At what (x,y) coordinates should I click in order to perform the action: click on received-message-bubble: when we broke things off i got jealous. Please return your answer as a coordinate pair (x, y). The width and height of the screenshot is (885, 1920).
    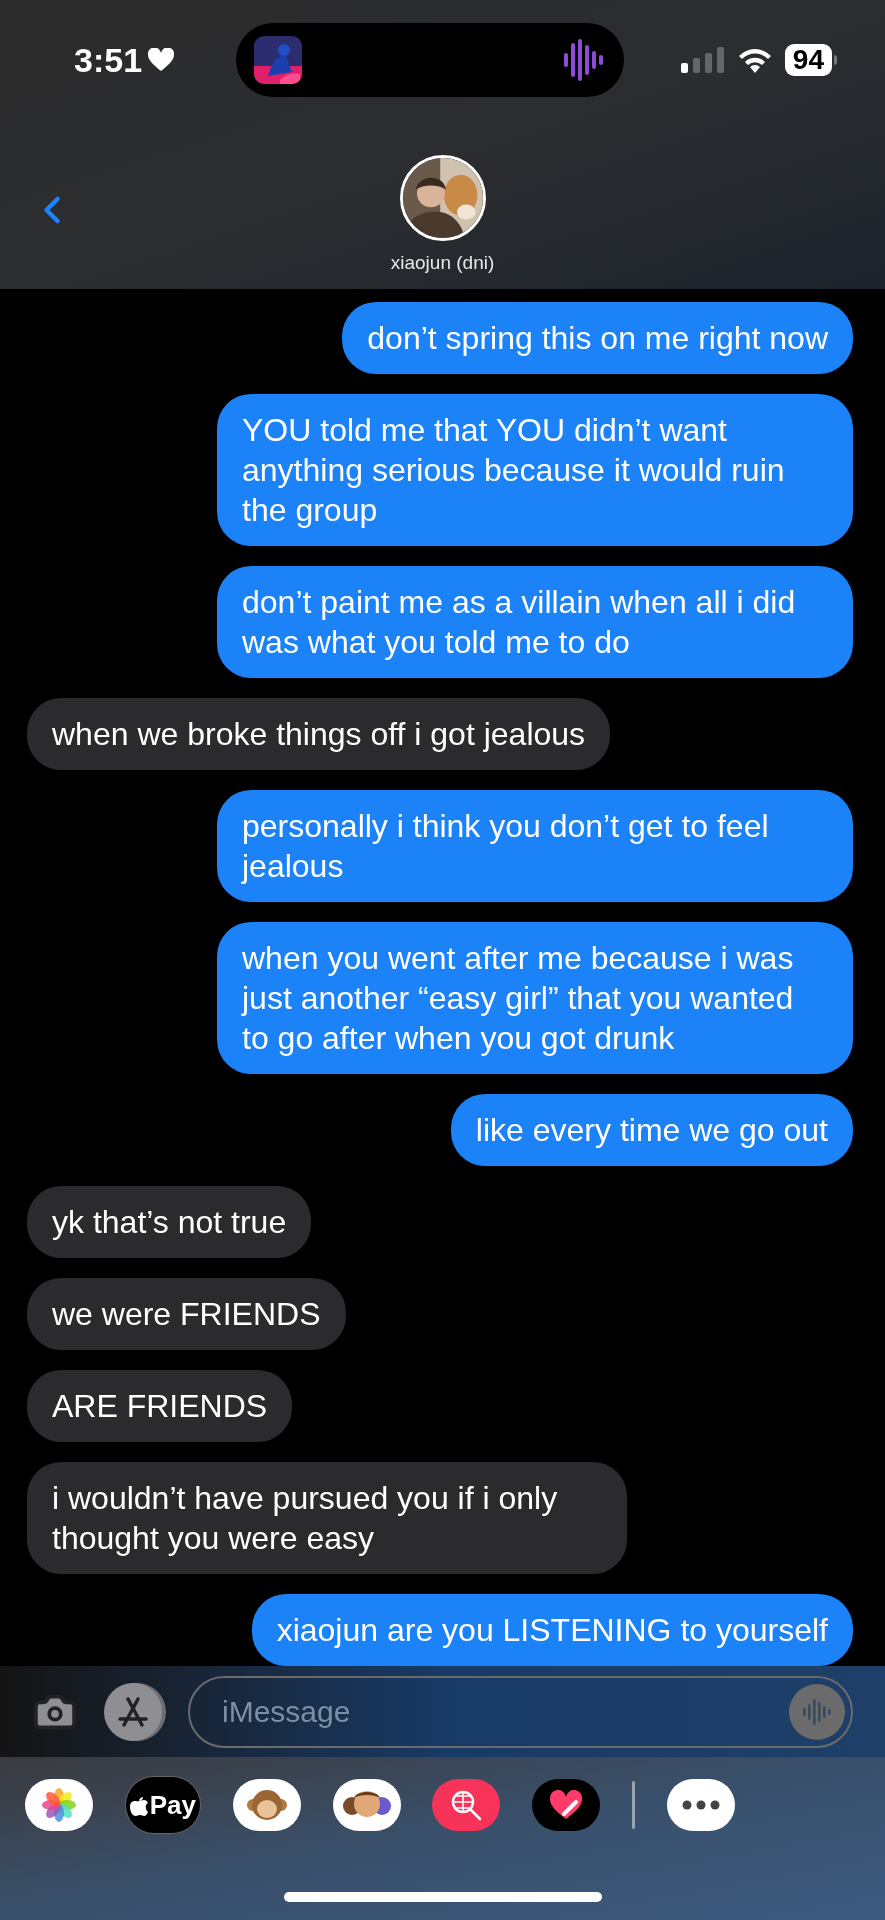
    Looking at the image, I should click on (319, 734).